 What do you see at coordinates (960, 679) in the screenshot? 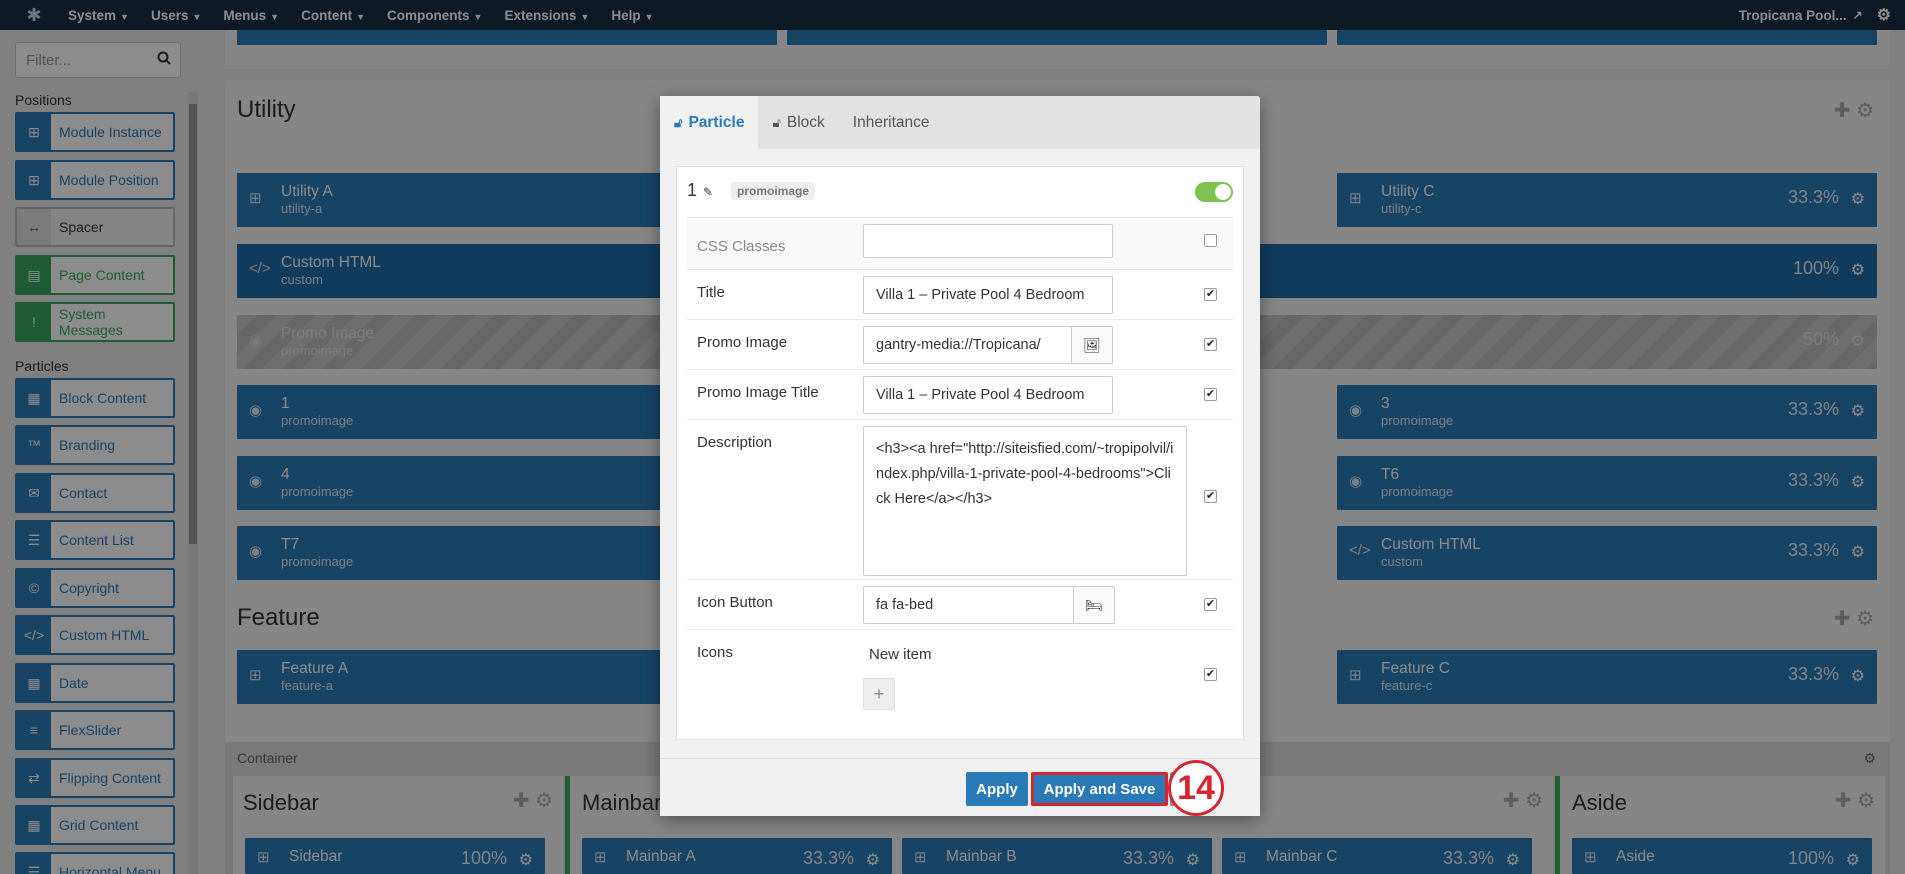
I see `field-row-icons: Icons New item + ✔` at bounding box center [960, 679].